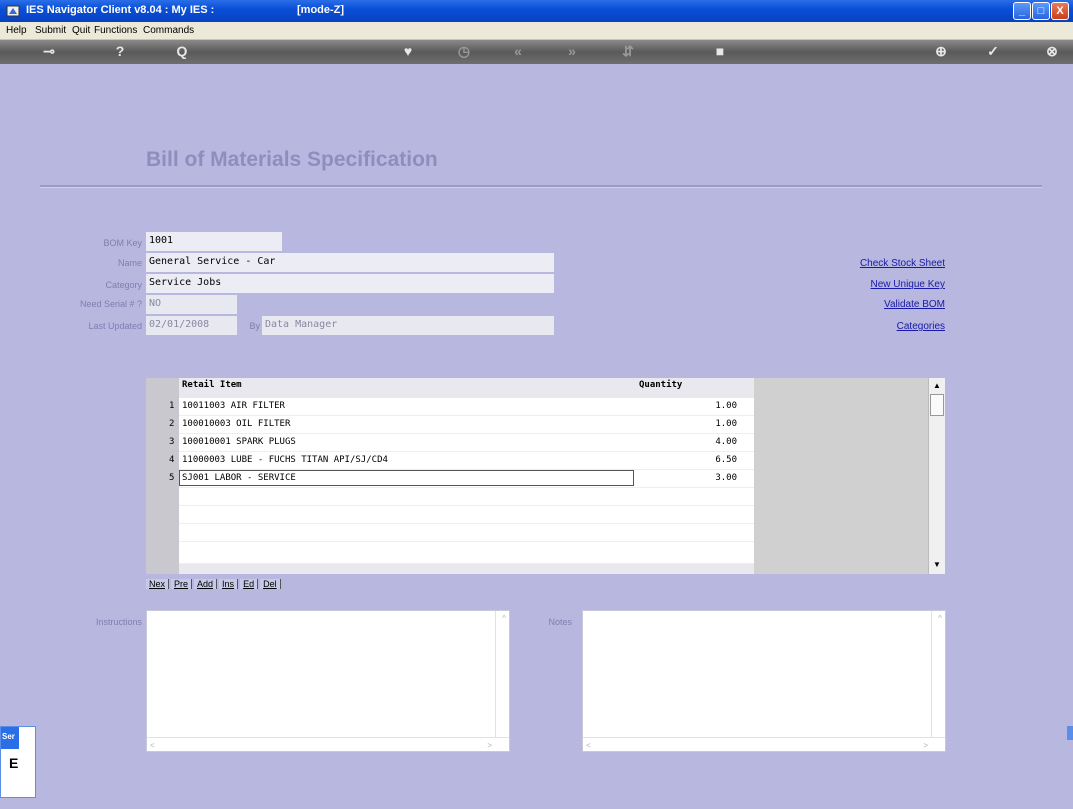 The image size is (1073, 809). I want to click on category-field: Service Jobs, so click(350, 283).